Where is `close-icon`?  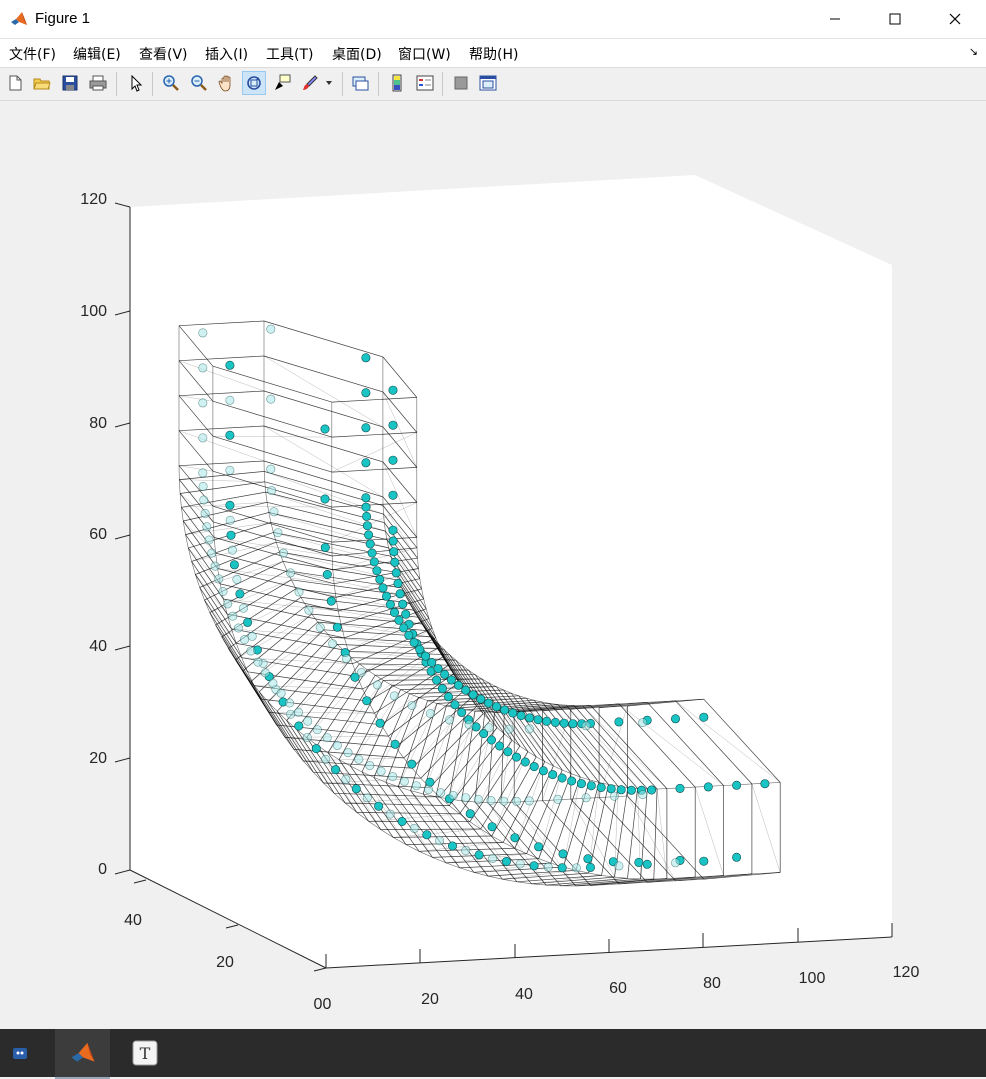 close-icon is located at coordinates (955, 19).